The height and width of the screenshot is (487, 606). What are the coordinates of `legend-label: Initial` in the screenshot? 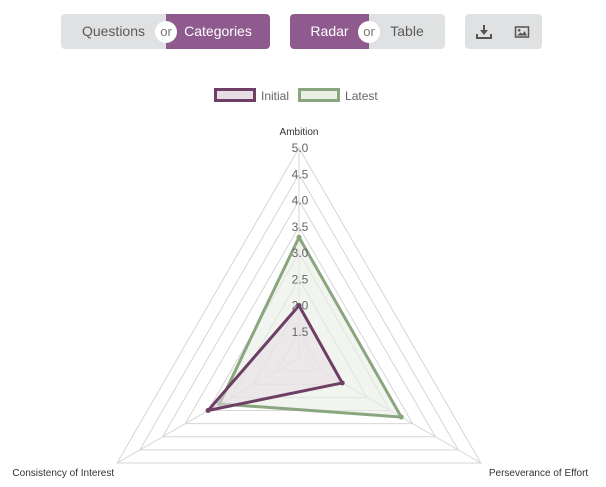 It's located at (275, 96).